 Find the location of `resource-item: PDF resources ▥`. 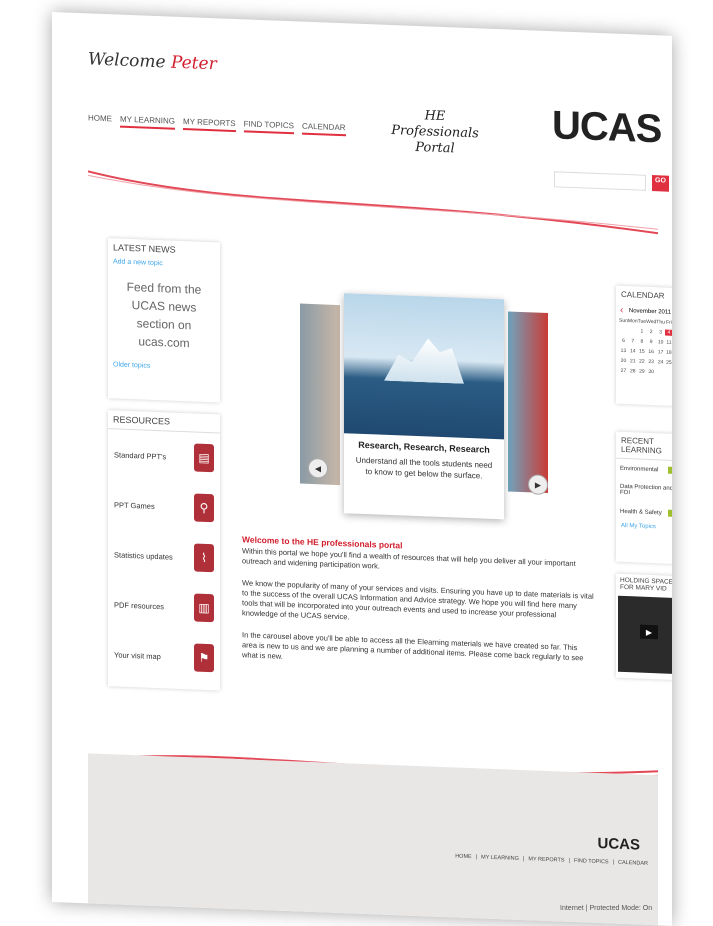

resource-item: PDF resources ▥ is located at coordinates (164, 606).